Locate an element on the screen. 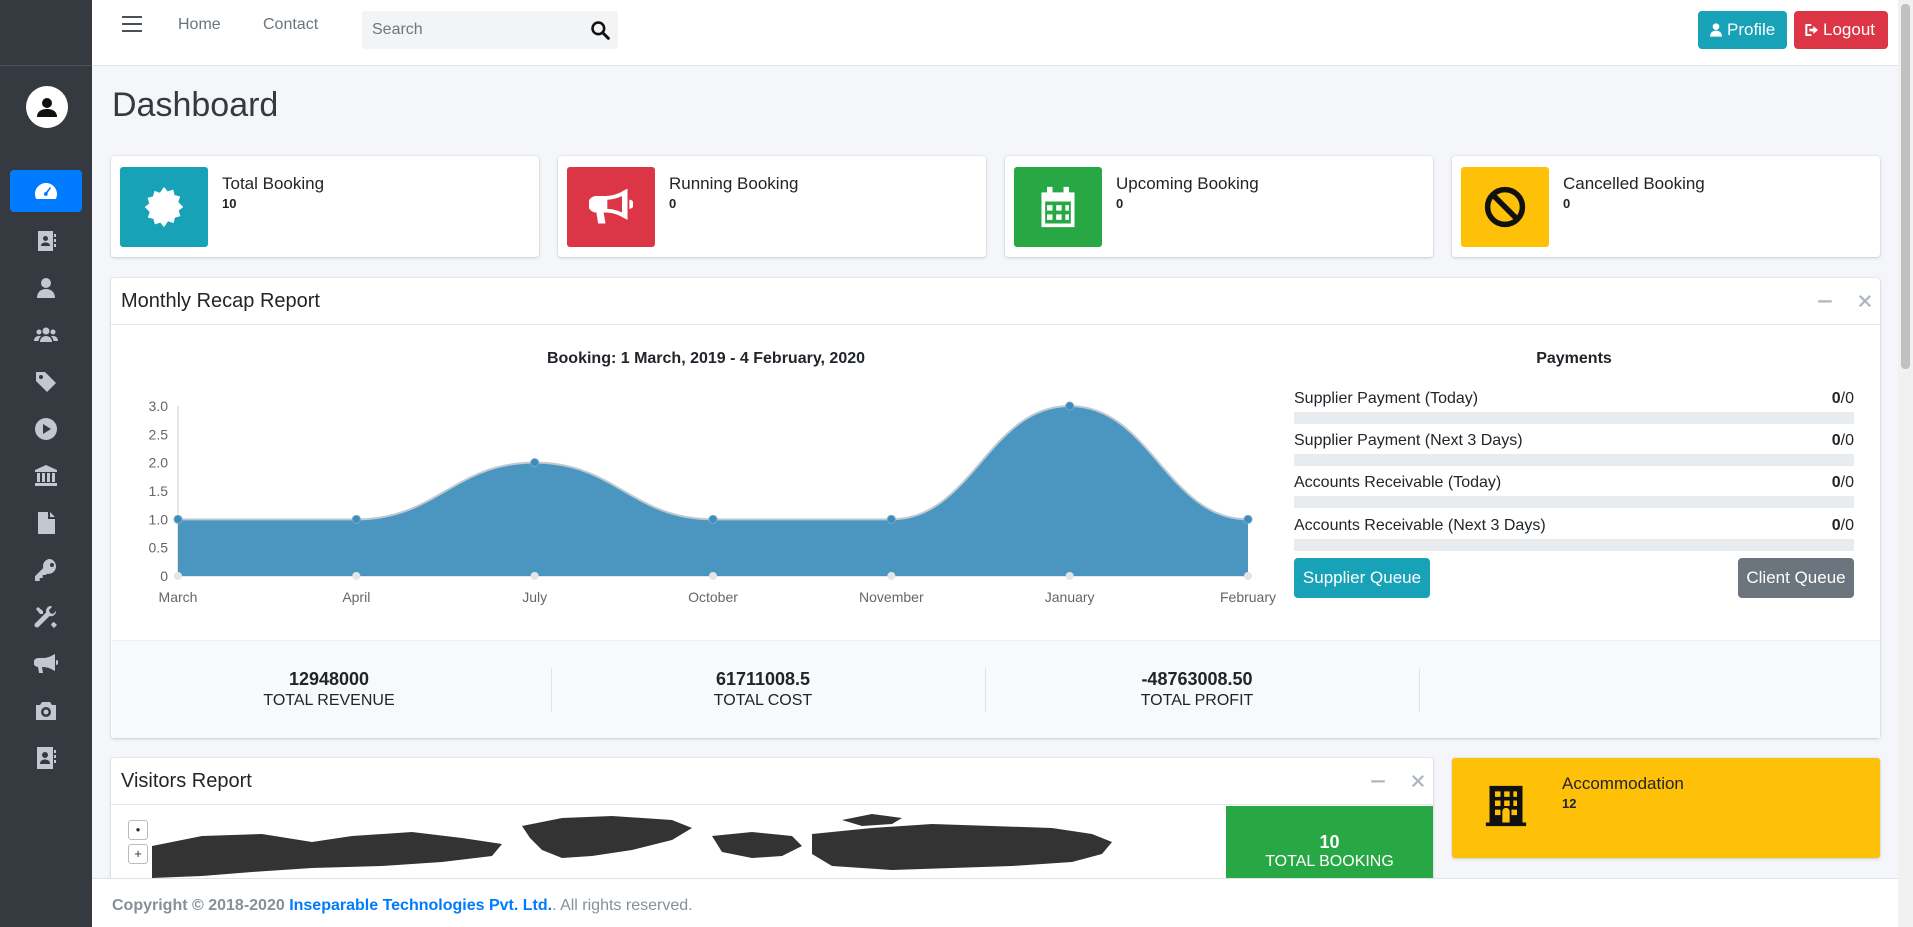  logout-button-label: Logout is located at coordinates (1849, 29).